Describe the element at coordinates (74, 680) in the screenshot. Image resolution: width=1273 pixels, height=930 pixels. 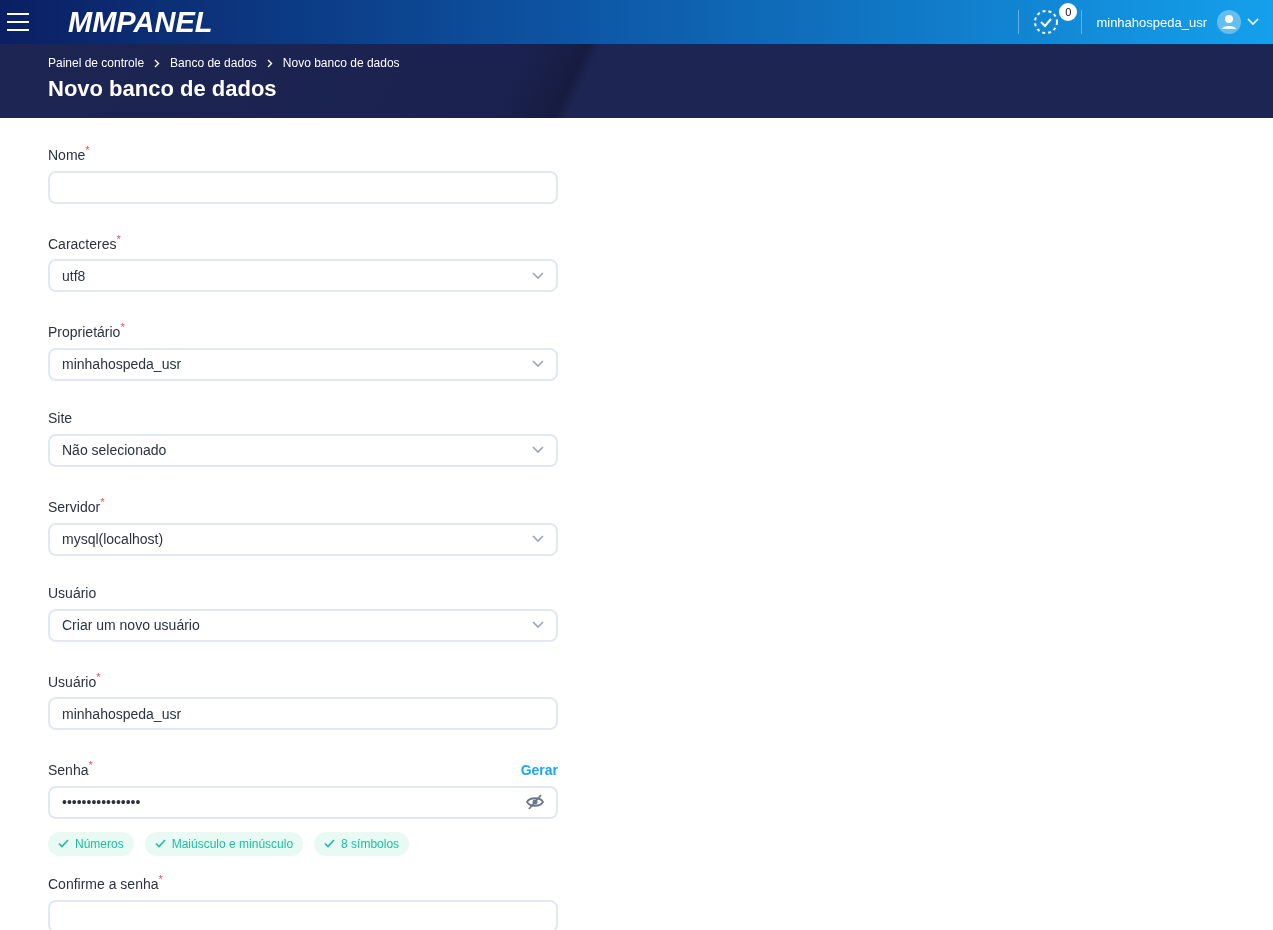
I see `field-label: Usuário$^{*}$` at that location.